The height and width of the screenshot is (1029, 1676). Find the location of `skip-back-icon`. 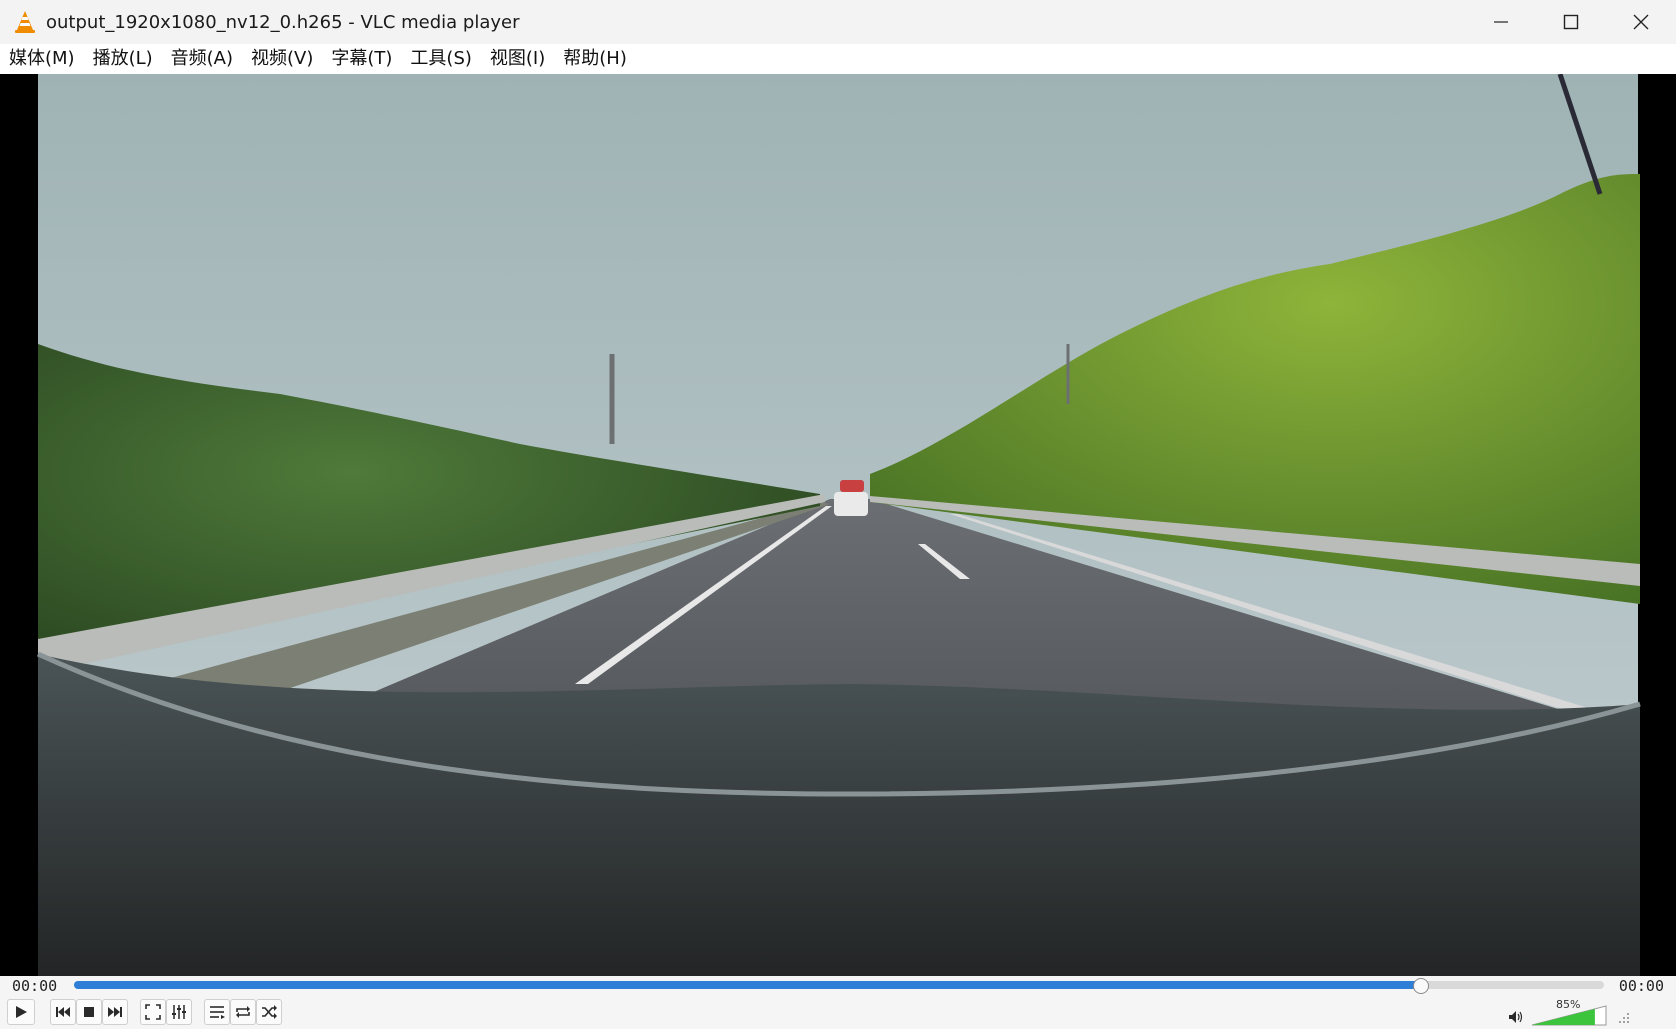

skip-back-icon is located at coordinates (63, 1012).